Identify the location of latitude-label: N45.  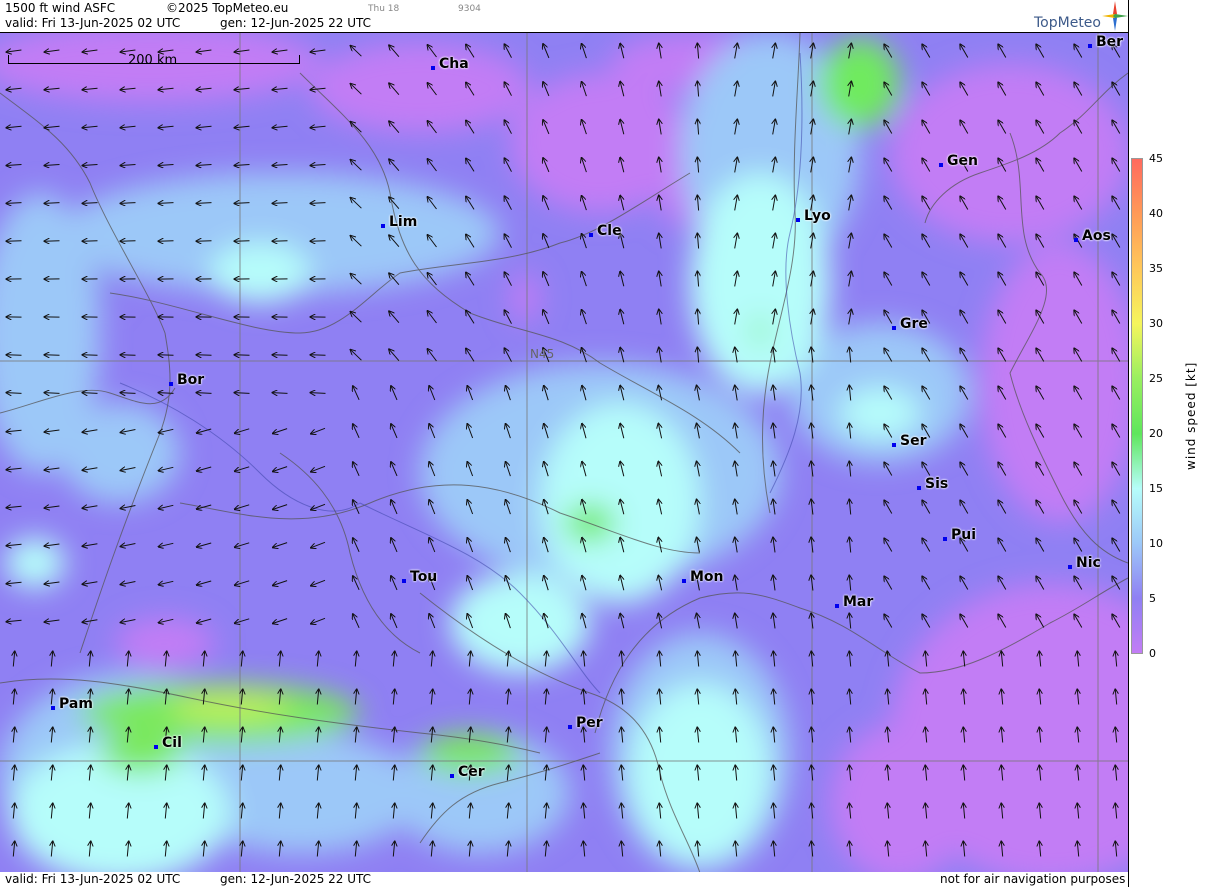
(542, 354).